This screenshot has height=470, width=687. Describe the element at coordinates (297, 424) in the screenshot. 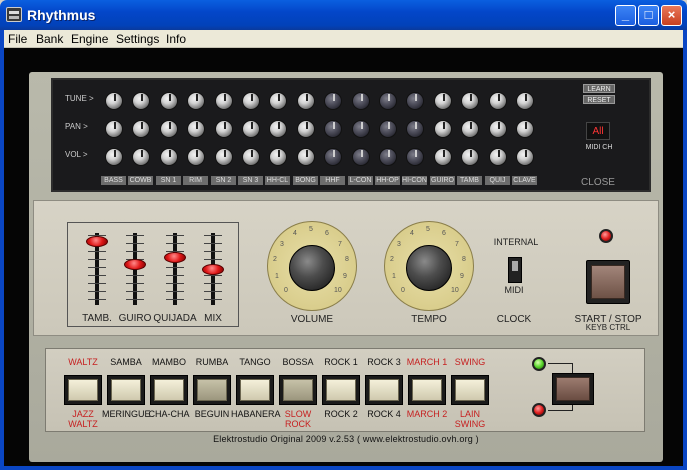

I see `rhythm-bottom-label-line2: ROCK` at that location.